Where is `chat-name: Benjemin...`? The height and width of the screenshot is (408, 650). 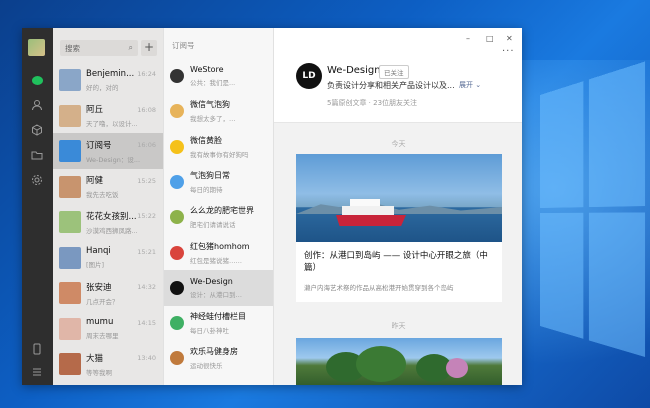 chat-name: Benjemin... is located at coordinates (110, 73).